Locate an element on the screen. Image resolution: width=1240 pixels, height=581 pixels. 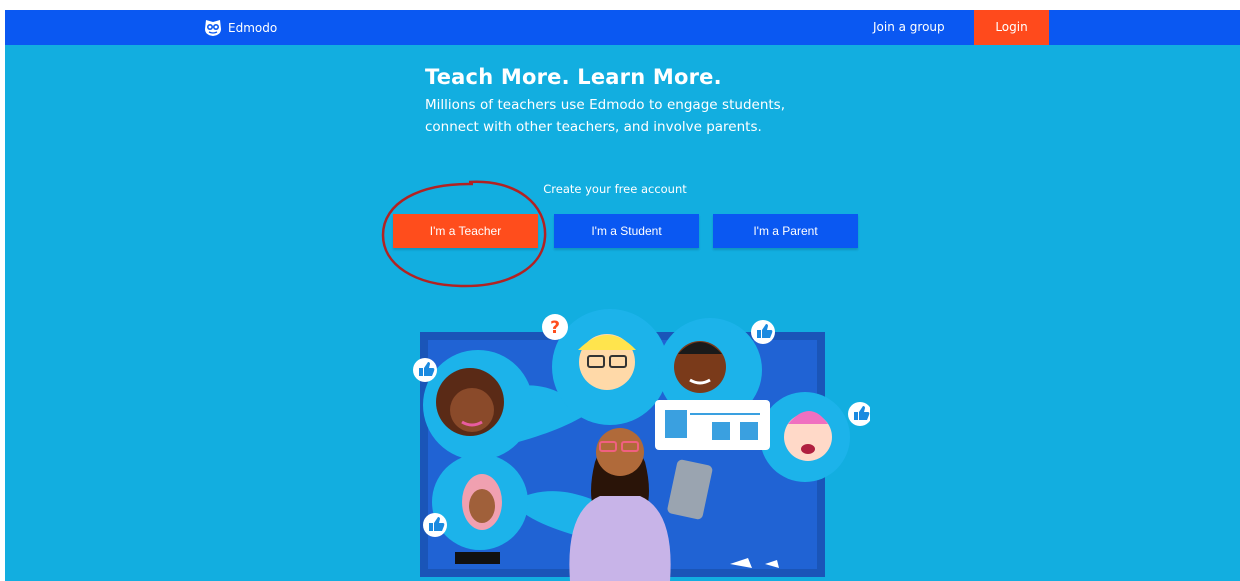
join-group-link: Join a group is located at coordinates (909, 27).